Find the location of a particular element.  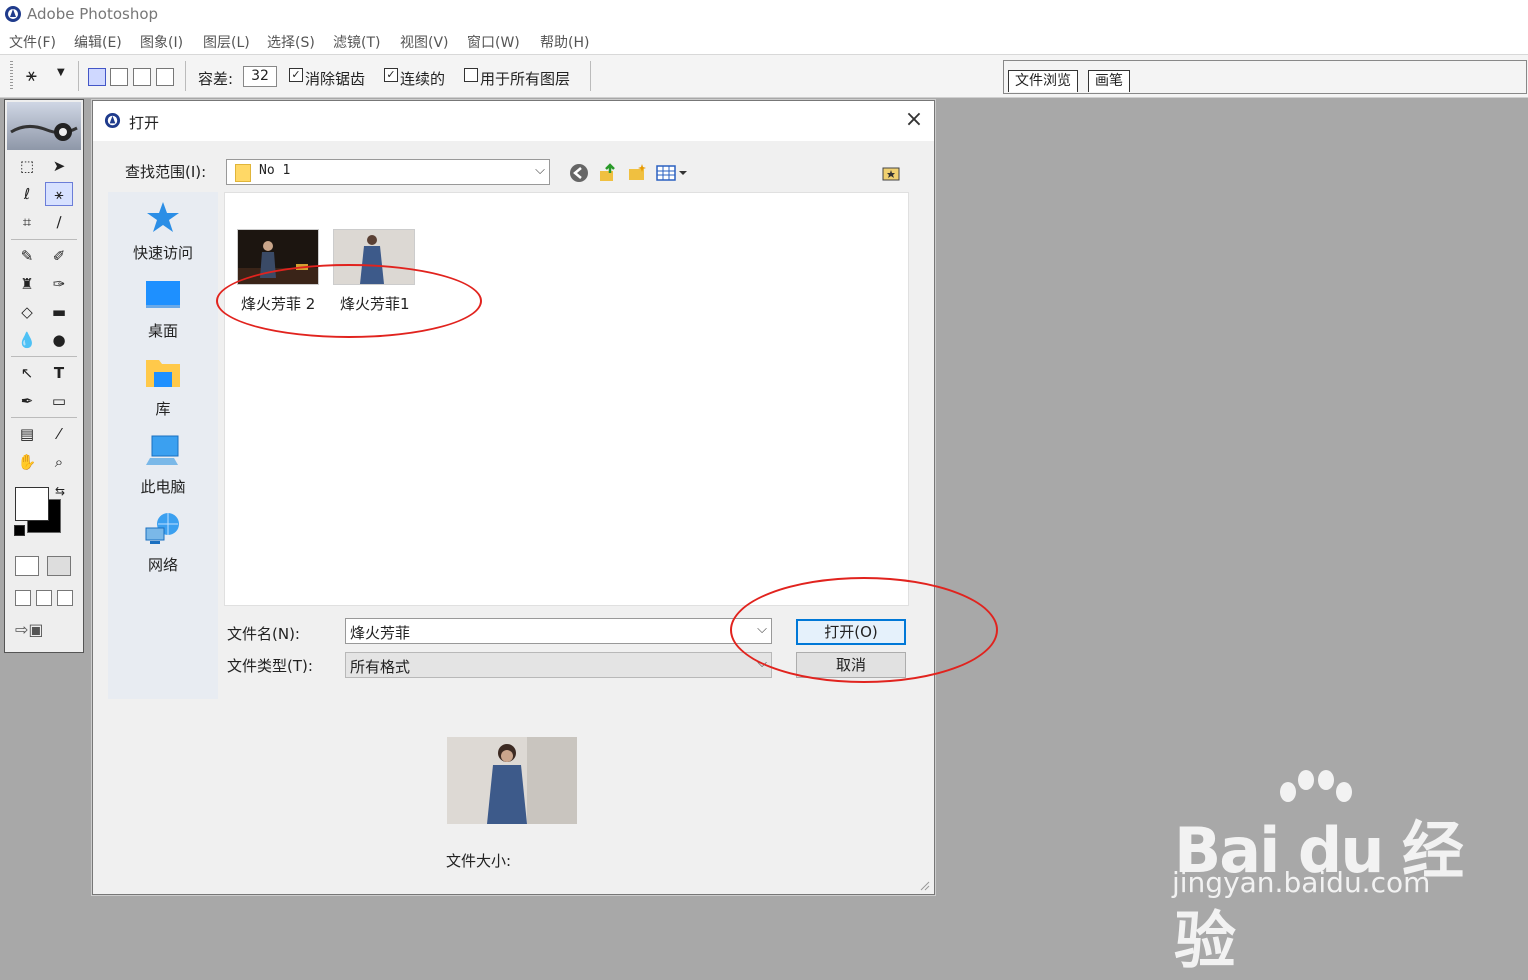

up-folder-icon is located at coordinates (608, 173).